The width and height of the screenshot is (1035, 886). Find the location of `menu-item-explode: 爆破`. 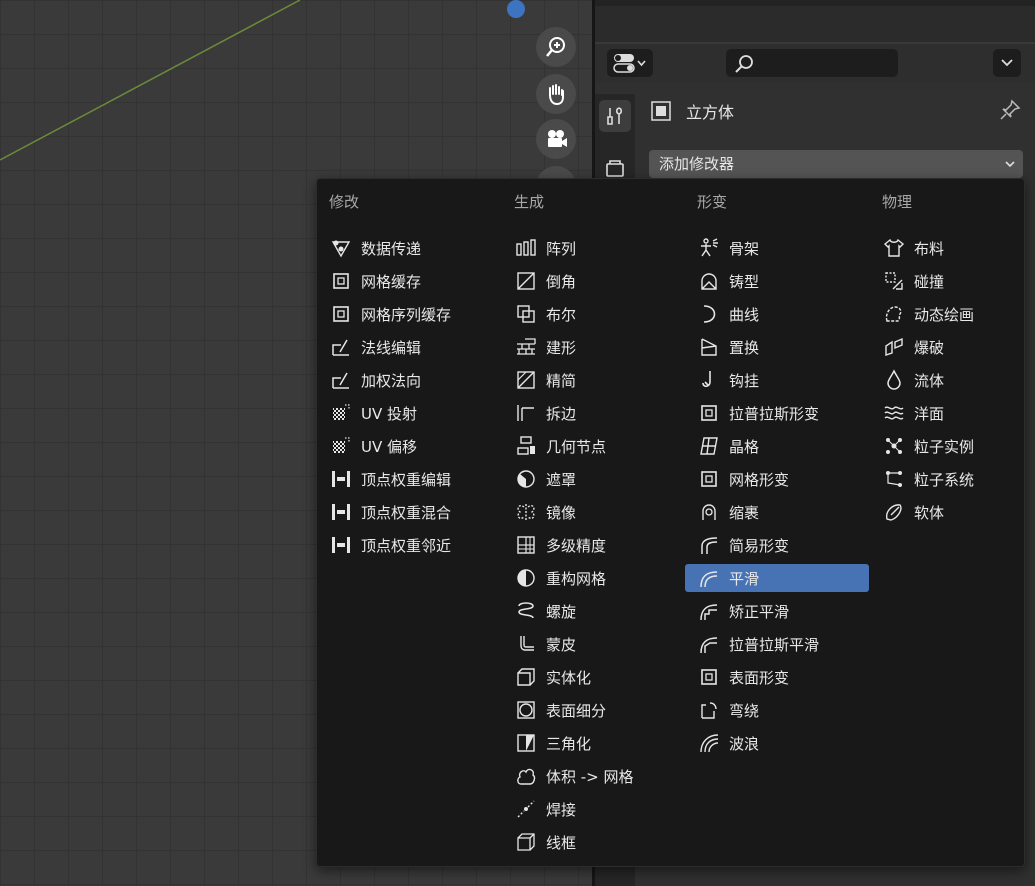

menu-item-explode: 爆破 is located at coordinates (952, 347).